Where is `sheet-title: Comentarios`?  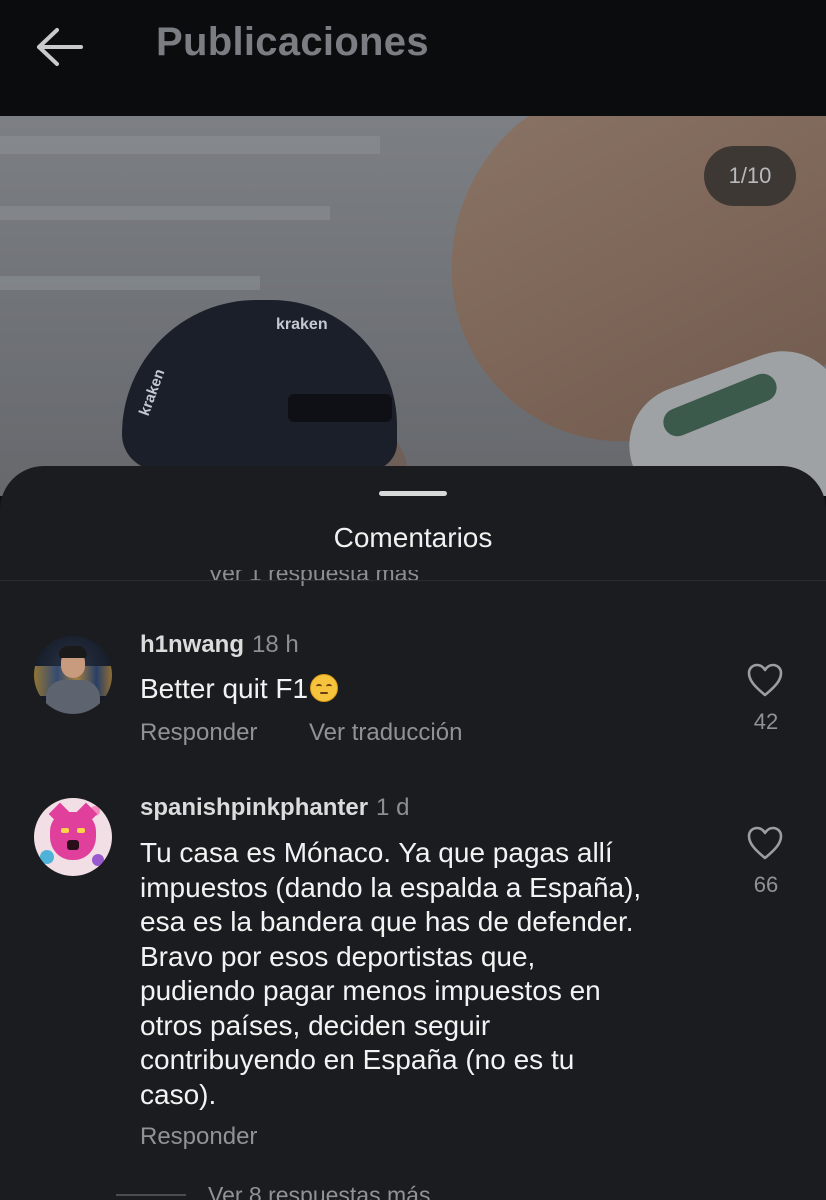 sheet-title: Comentarios is located at coordinates (413, 537).